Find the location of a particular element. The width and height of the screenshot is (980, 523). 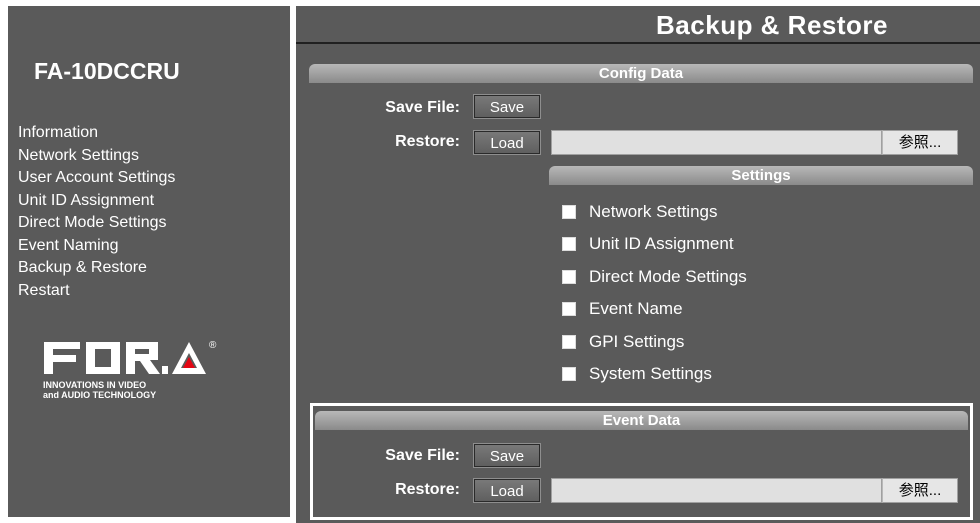

gpi-settings-label: GPI Settings is located at coordinates (637, 341).